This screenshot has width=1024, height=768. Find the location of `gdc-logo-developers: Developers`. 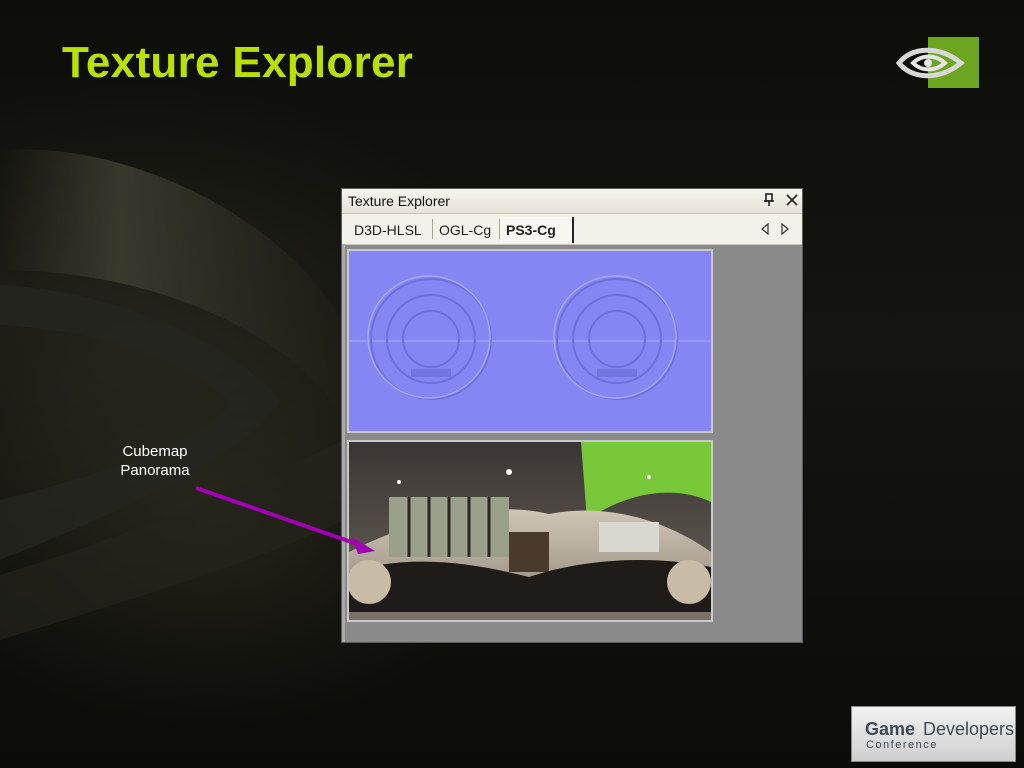

gdc-logo-developers: Developers is located at coordinates (969, 729).